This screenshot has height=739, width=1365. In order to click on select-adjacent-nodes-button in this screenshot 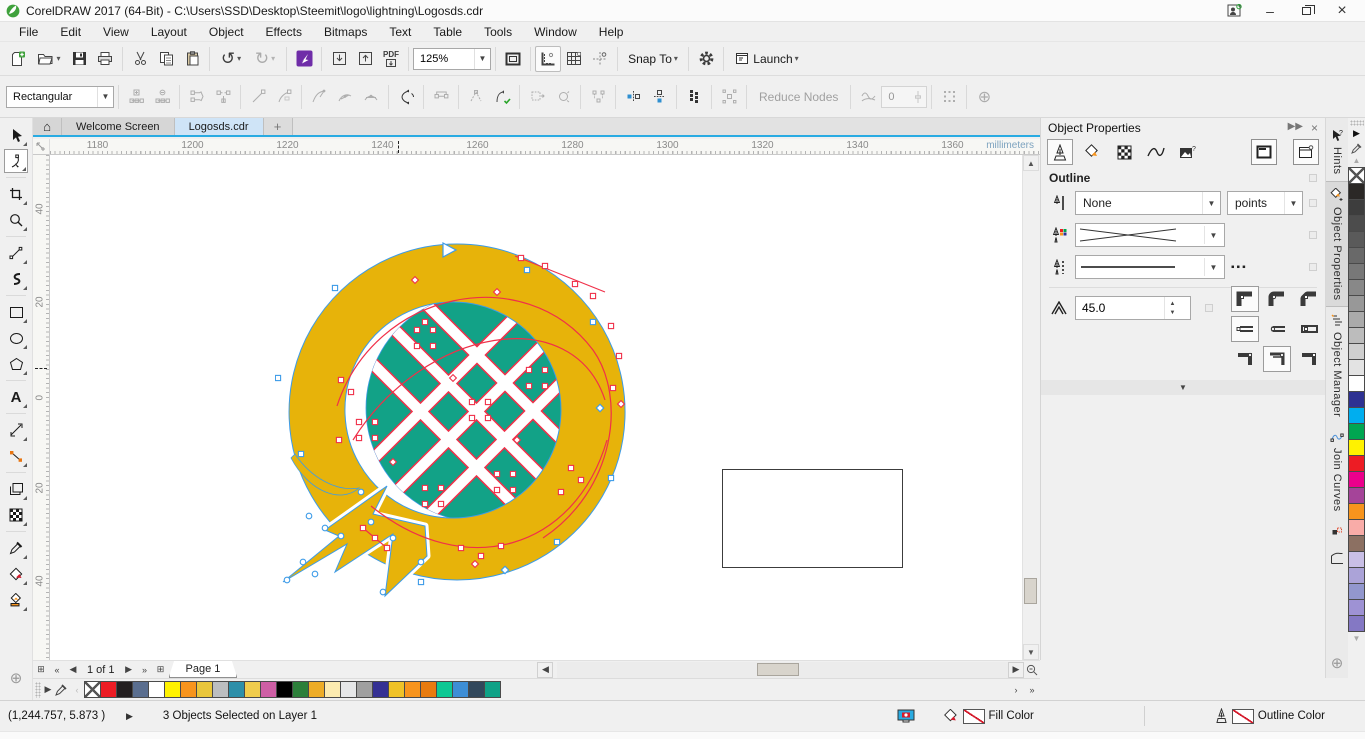, I will do `click(949, 97)`.